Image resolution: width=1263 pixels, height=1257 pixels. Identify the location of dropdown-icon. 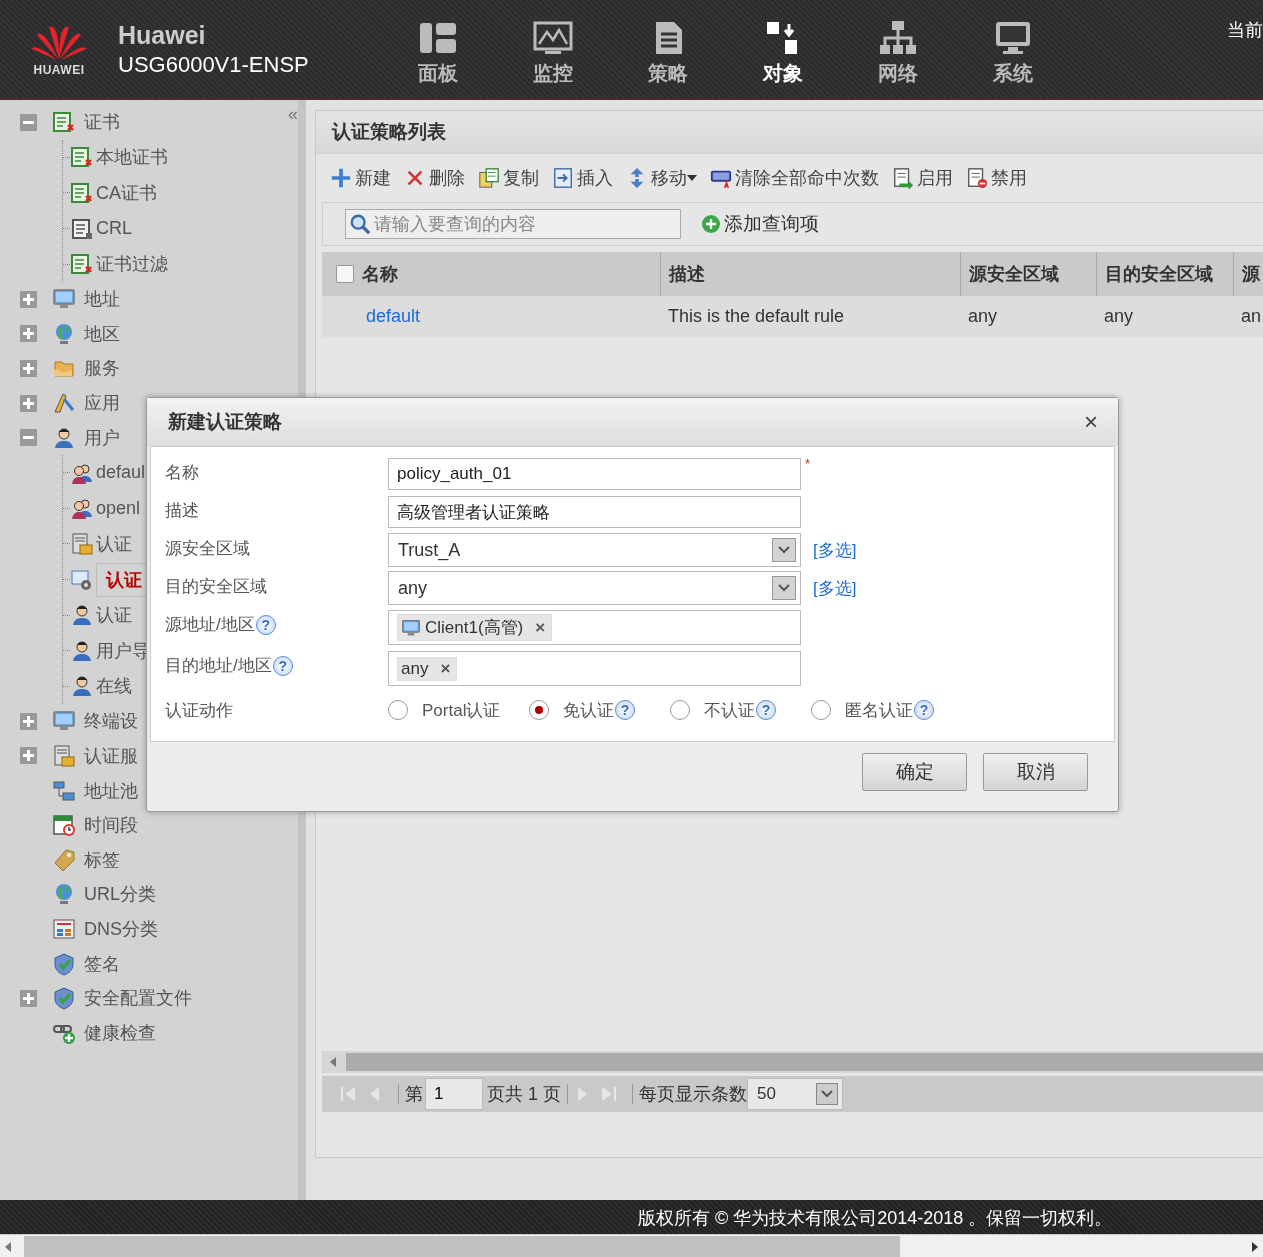
(784, 588).